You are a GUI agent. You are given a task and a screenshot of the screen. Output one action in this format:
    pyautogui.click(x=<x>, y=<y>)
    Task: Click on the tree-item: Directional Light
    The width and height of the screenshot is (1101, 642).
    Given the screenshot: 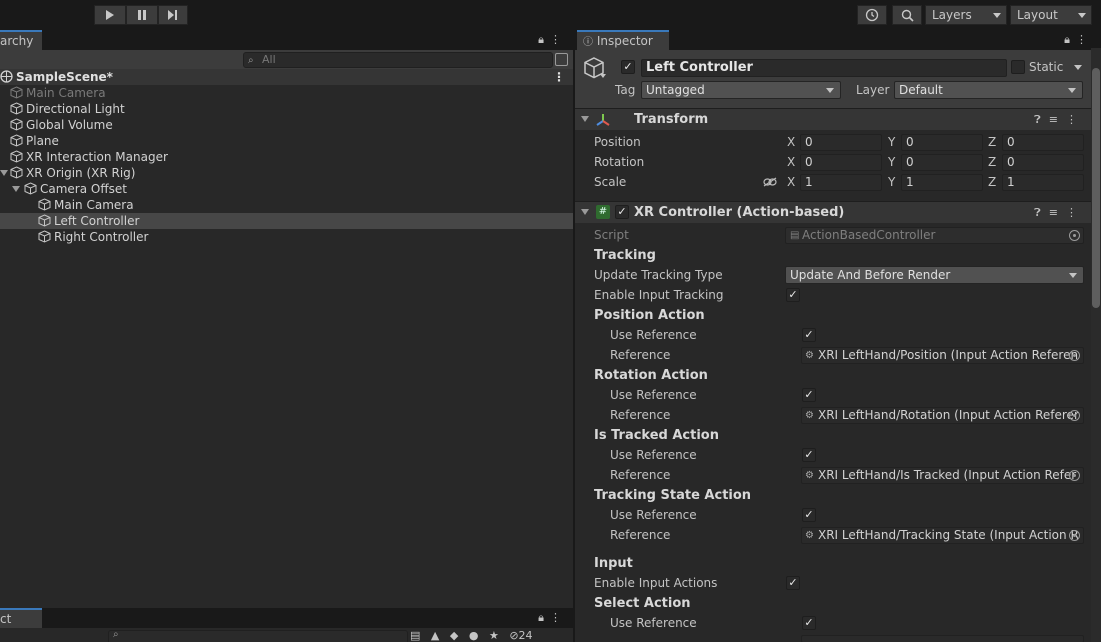 What is the action you would take?
    pyautogui.click(x=286, y=109)
    